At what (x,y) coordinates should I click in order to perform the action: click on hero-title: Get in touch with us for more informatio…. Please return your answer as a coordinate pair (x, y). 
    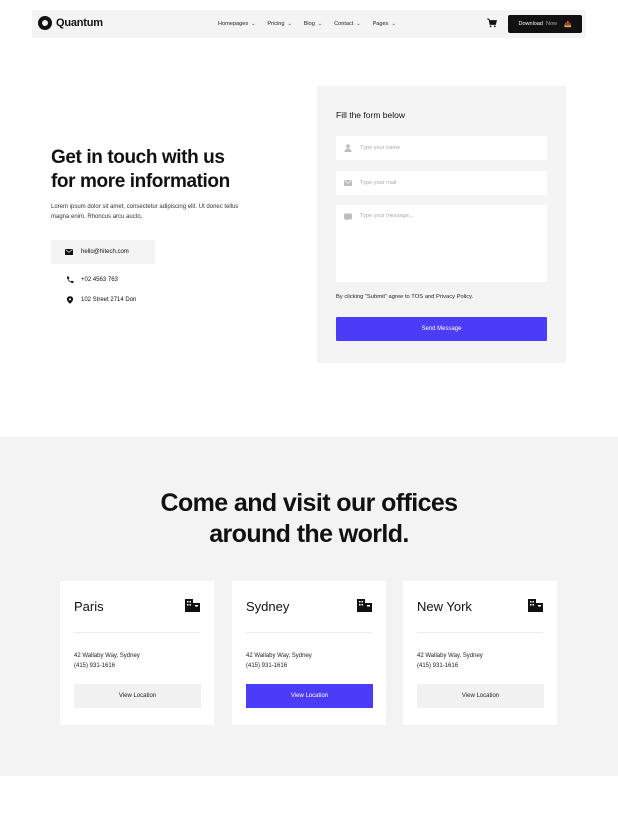
    Looking at the image, I should click on (166, 170).